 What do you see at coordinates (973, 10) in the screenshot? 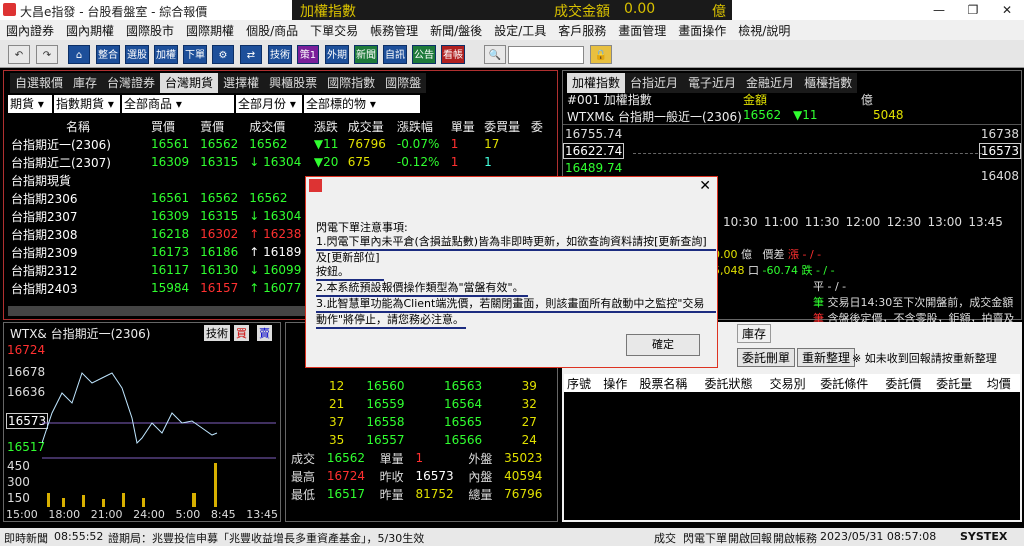
I see `restore-icon: ❐` at bounding box center [973, 10].